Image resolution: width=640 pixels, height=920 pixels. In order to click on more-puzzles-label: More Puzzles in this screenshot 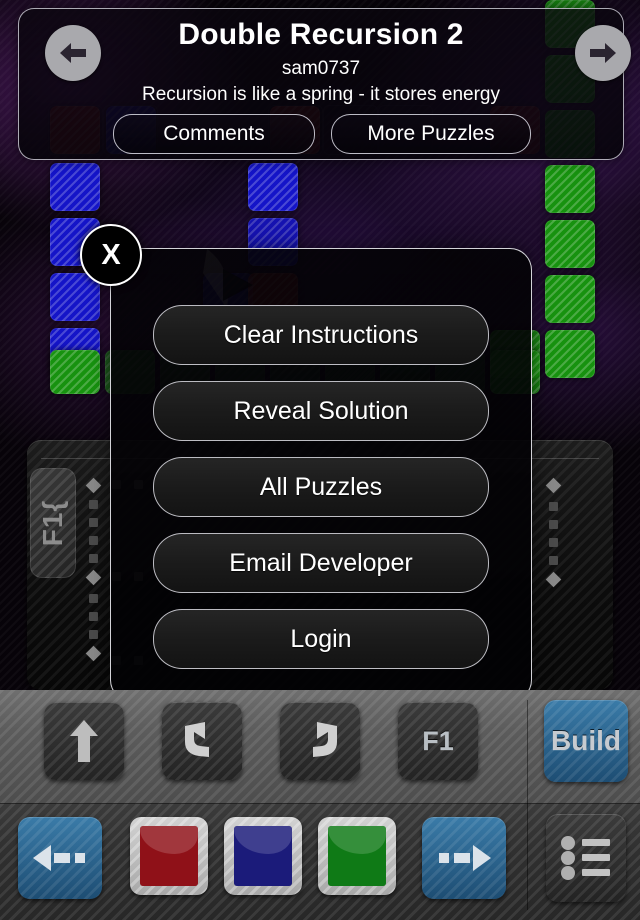, I will do `click(431, 133)`.